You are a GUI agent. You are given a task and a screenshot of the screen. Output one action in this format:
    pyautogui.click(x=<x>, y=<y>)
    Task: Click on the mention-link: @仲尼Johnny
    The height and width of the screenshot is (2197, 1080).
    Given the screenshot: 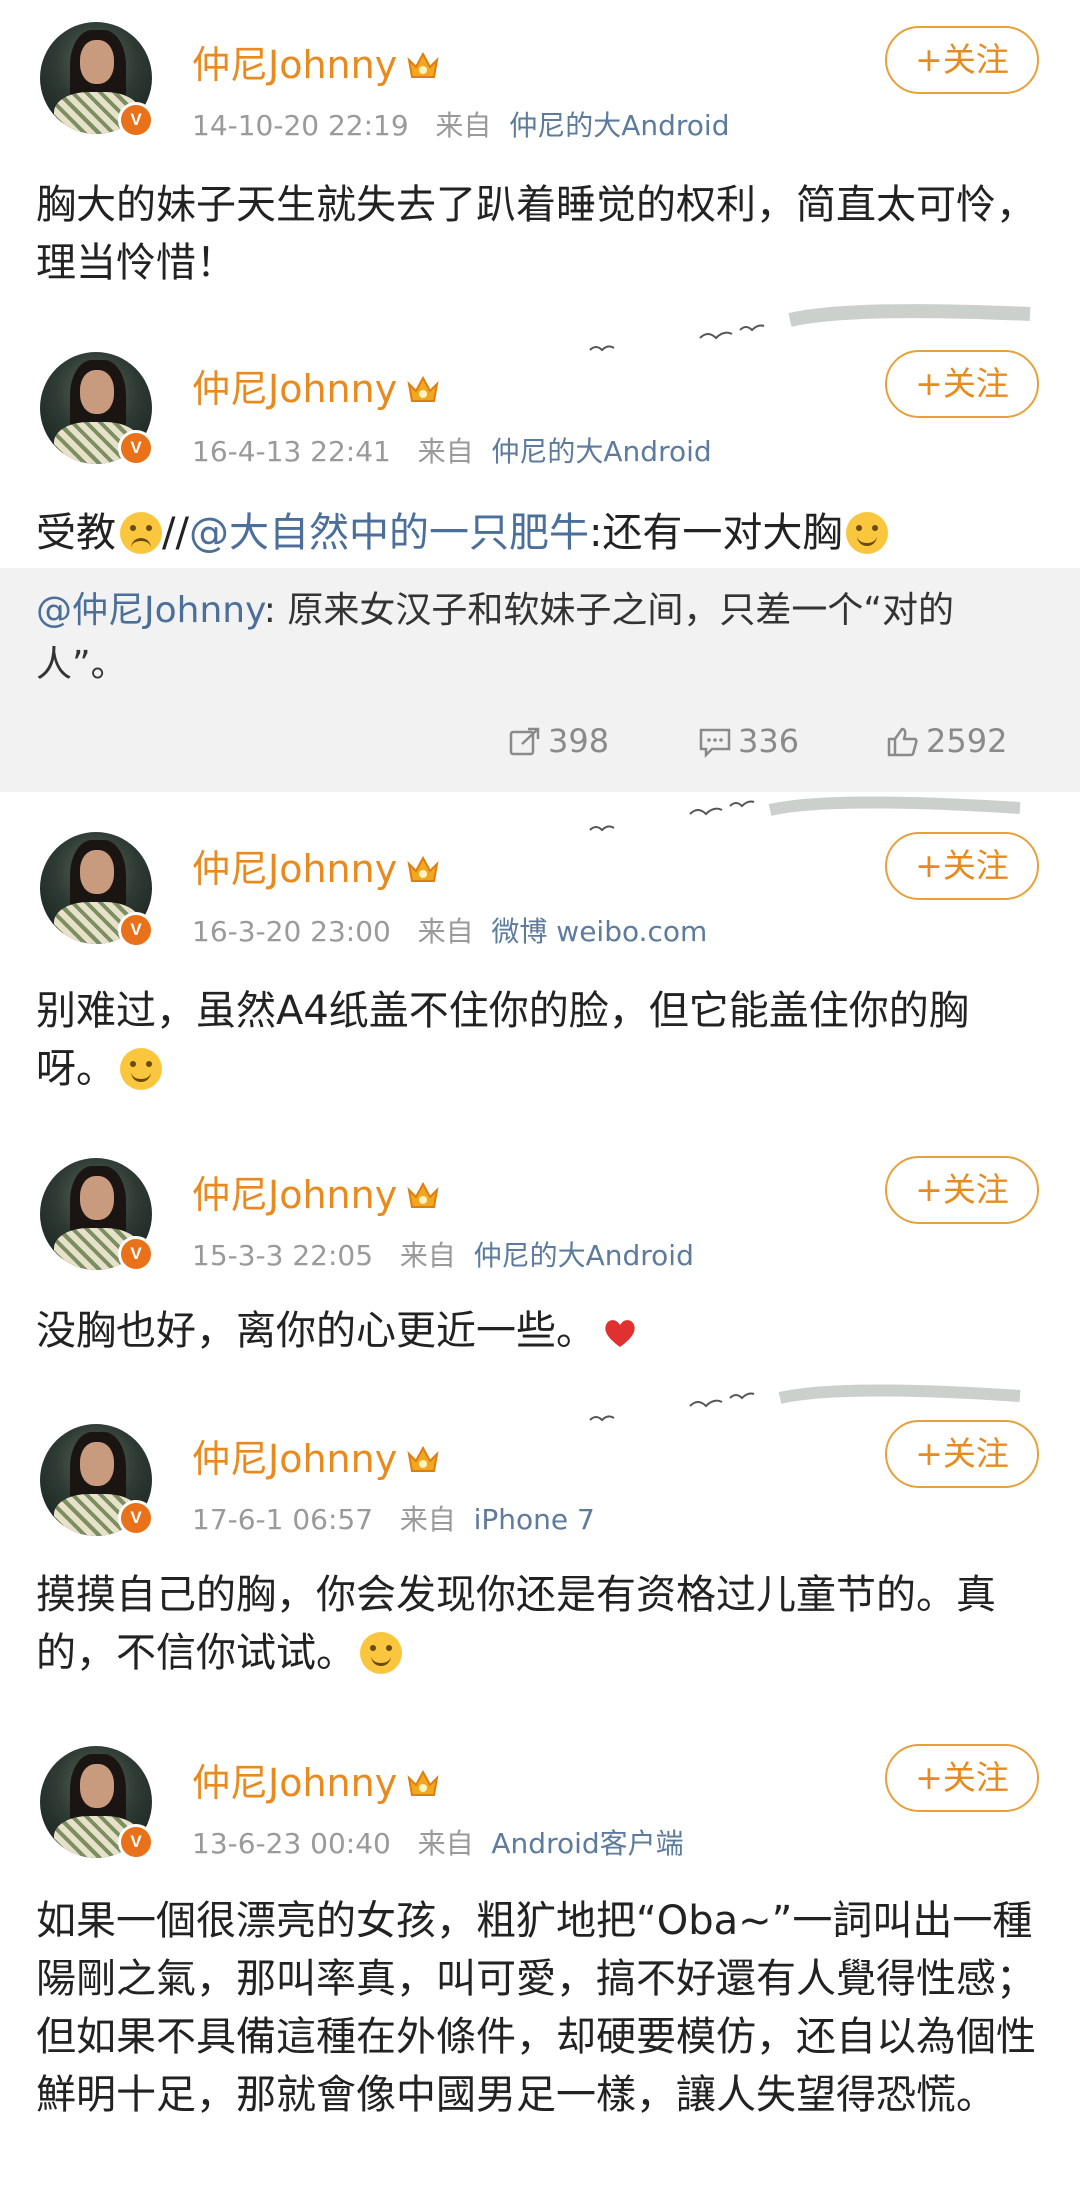 What is the action you would take?
    pyautogui.click(x=150, y=610)
    